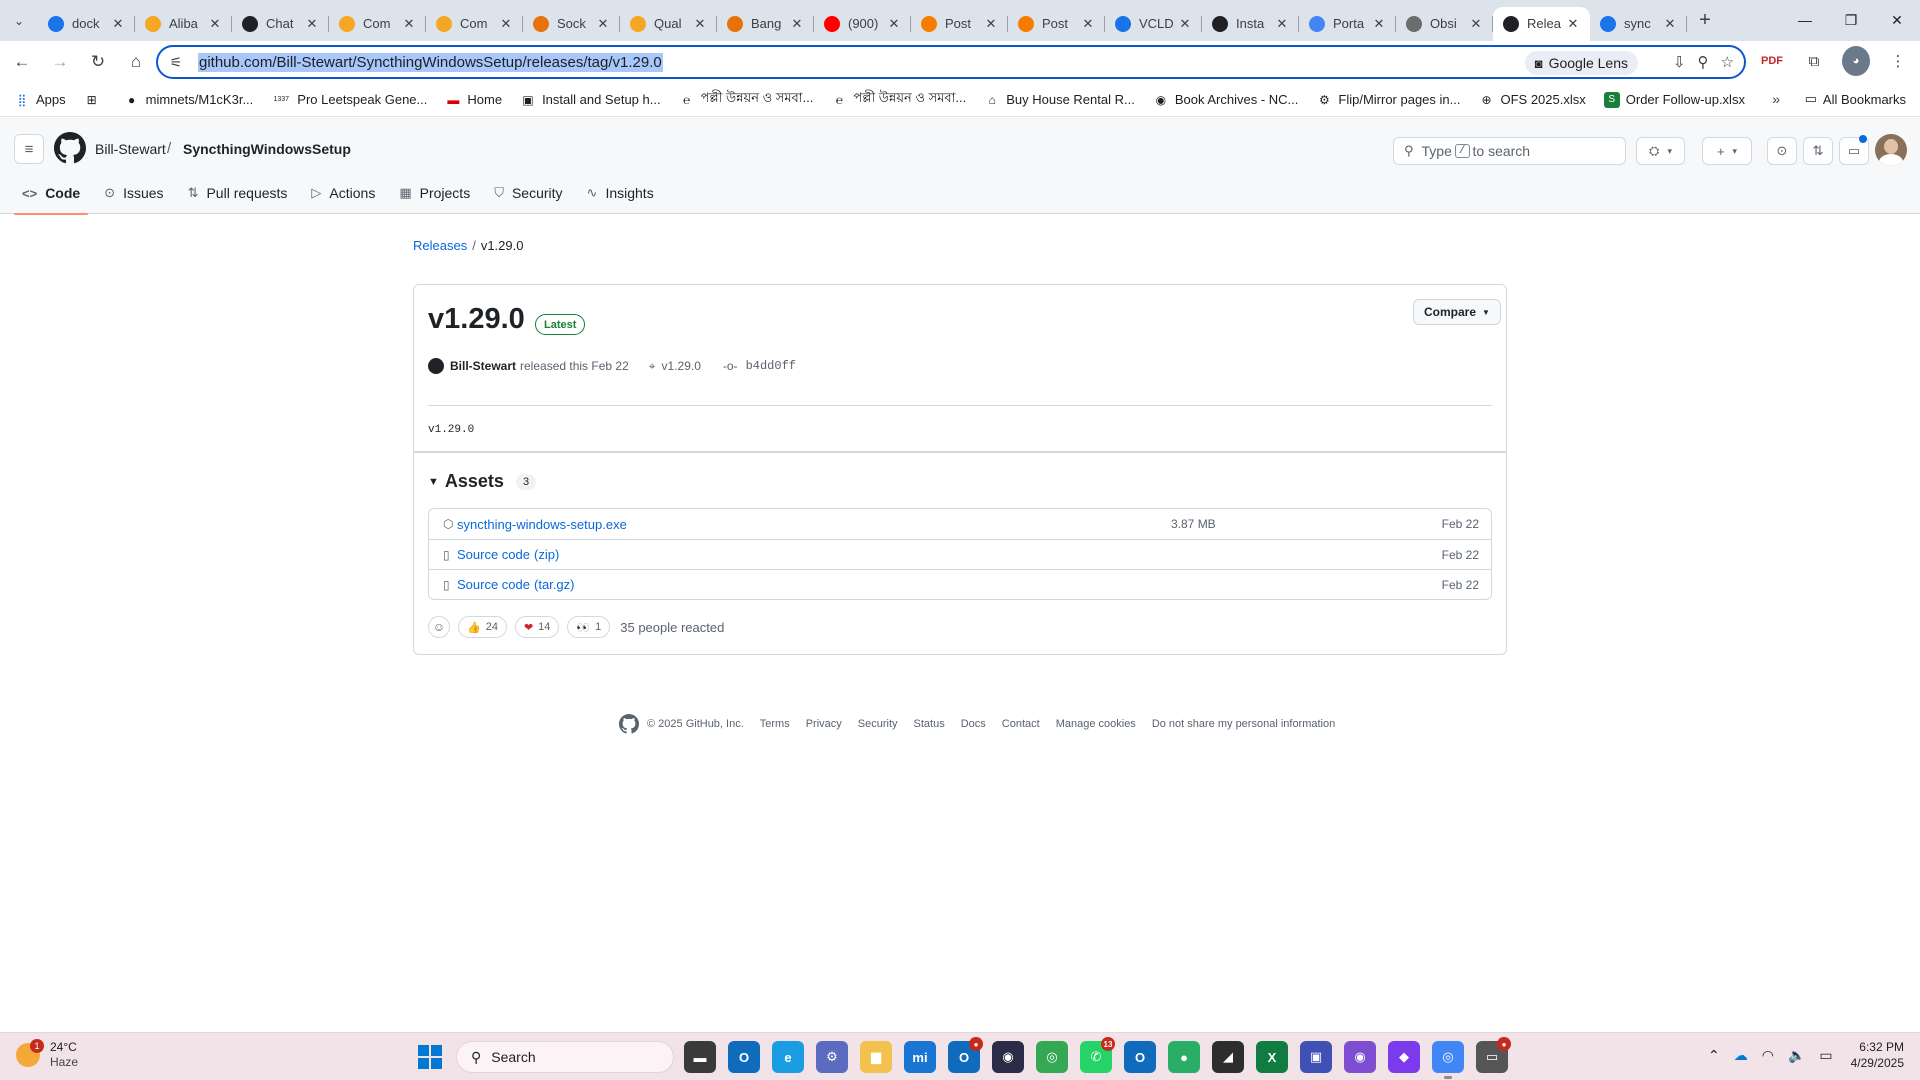 The width and height of the screenshot is (1920, 1080). What do you see at coordinates (1855, 99) in the screenshot?
I see `all-bookmarks-button: ▭ All Bookmarks` at bounding box center [1855, 99].